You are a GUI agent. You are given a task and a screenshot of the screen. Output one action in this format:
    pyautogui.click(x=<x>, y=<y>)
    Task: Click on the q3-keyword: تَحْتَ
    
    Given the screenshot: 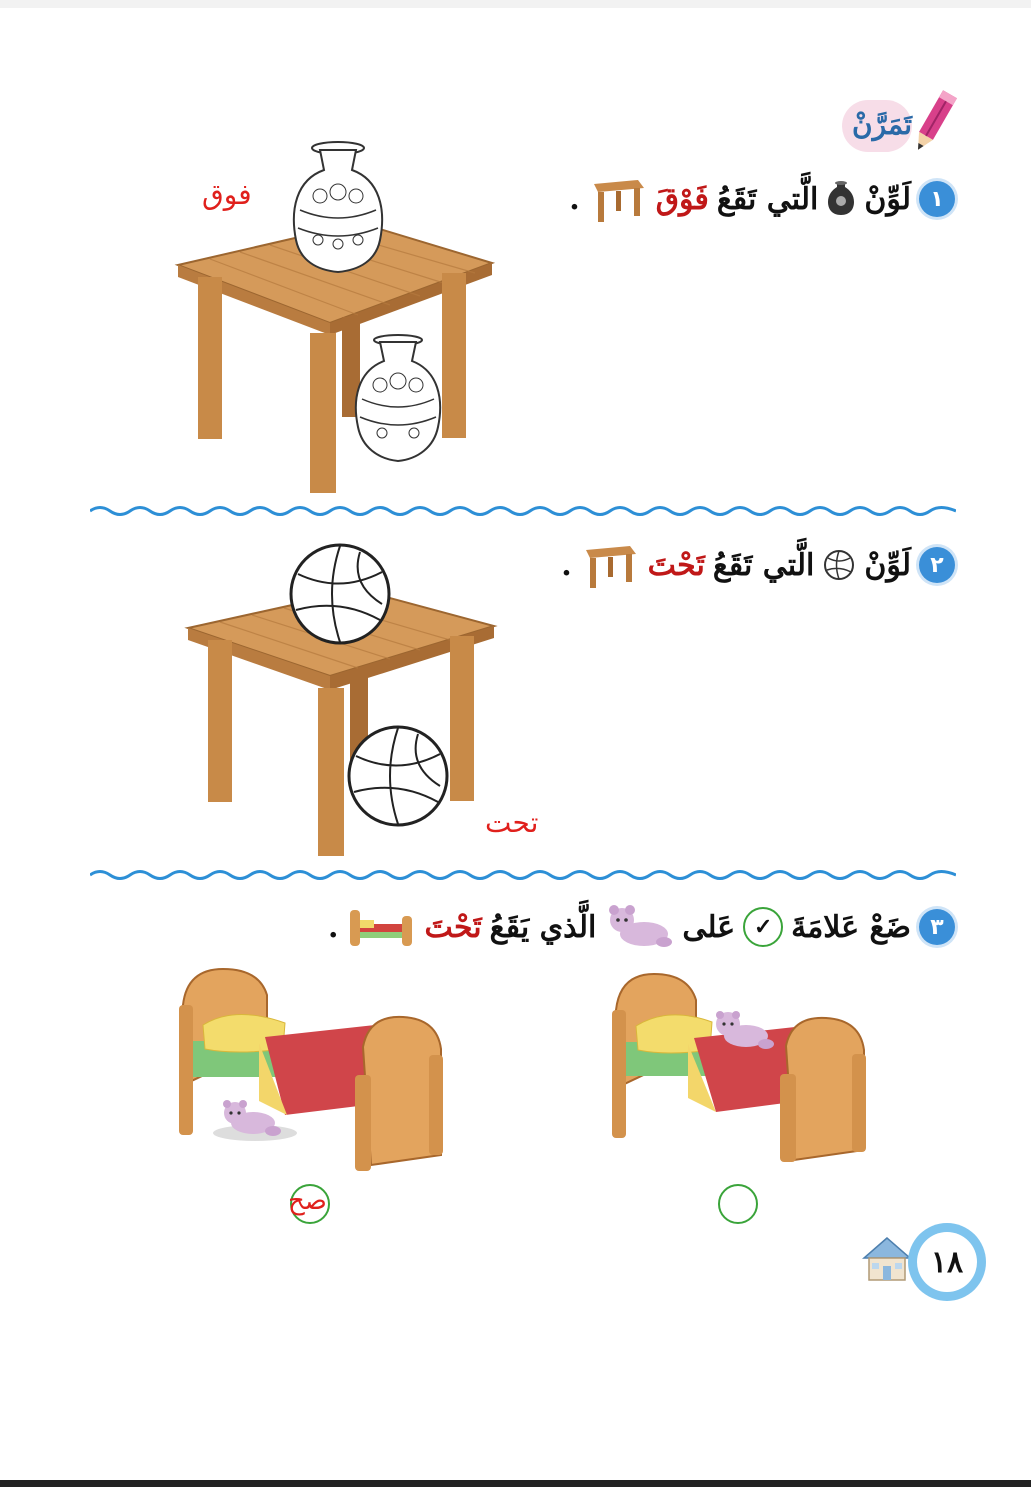 What is the action you would take?
    pyautogui.click(x=453, y=927)
    